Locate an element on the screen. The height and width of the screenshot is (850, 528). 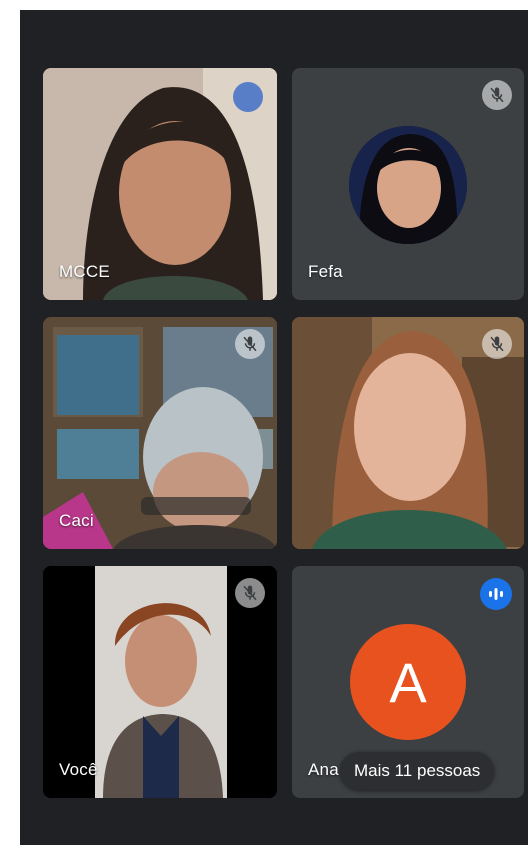
participant-tile-self: Você is located at coordinates (160, 682).